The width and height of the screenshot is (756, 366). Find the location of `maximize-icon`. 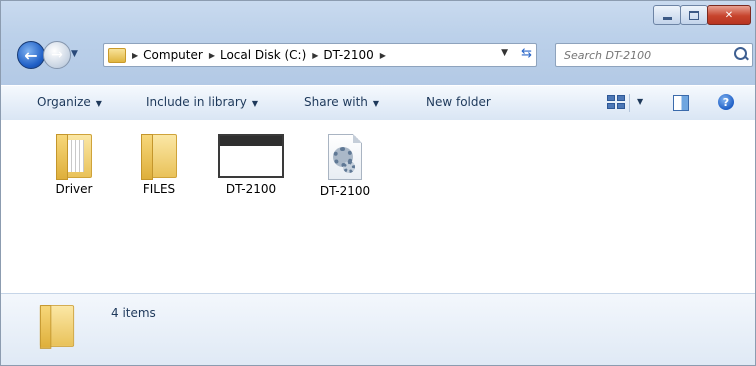

maximize-icon is located at coordinates (694, 15).